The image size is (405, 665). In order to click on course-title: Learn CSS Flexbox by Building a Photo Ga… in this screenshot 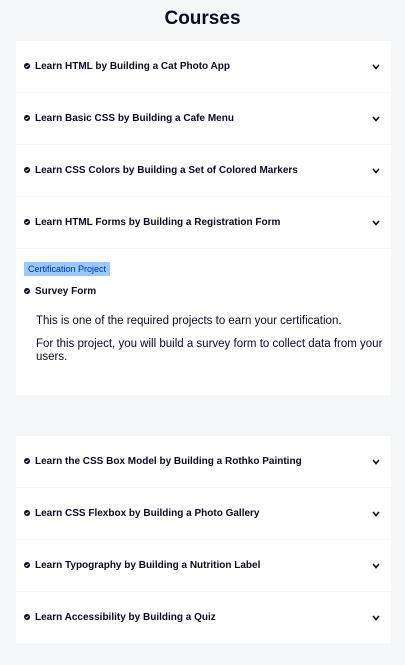, I will do `click(147, 513)`.